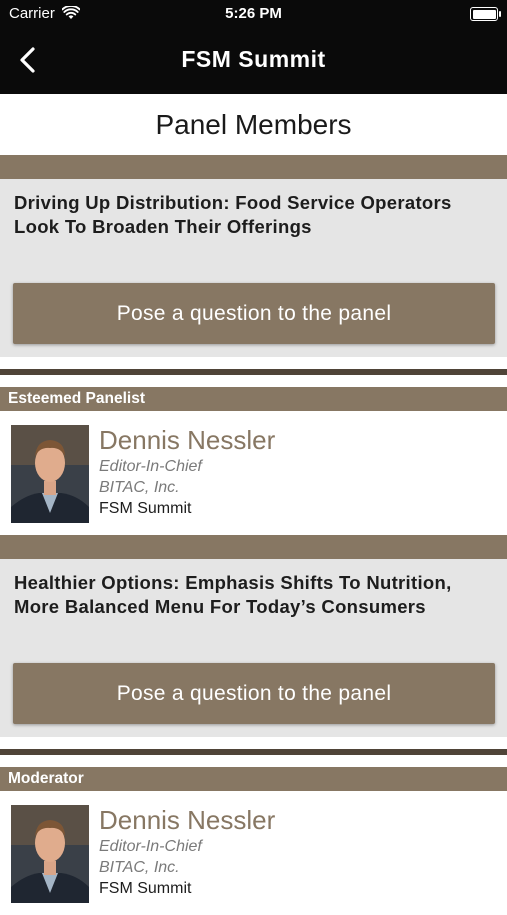 The width and height of the screenshot is (507, 915). Describe the element at coordinates (253, 399) in the screenshot. I see `role-header: Esteemed Panelist` at that location.